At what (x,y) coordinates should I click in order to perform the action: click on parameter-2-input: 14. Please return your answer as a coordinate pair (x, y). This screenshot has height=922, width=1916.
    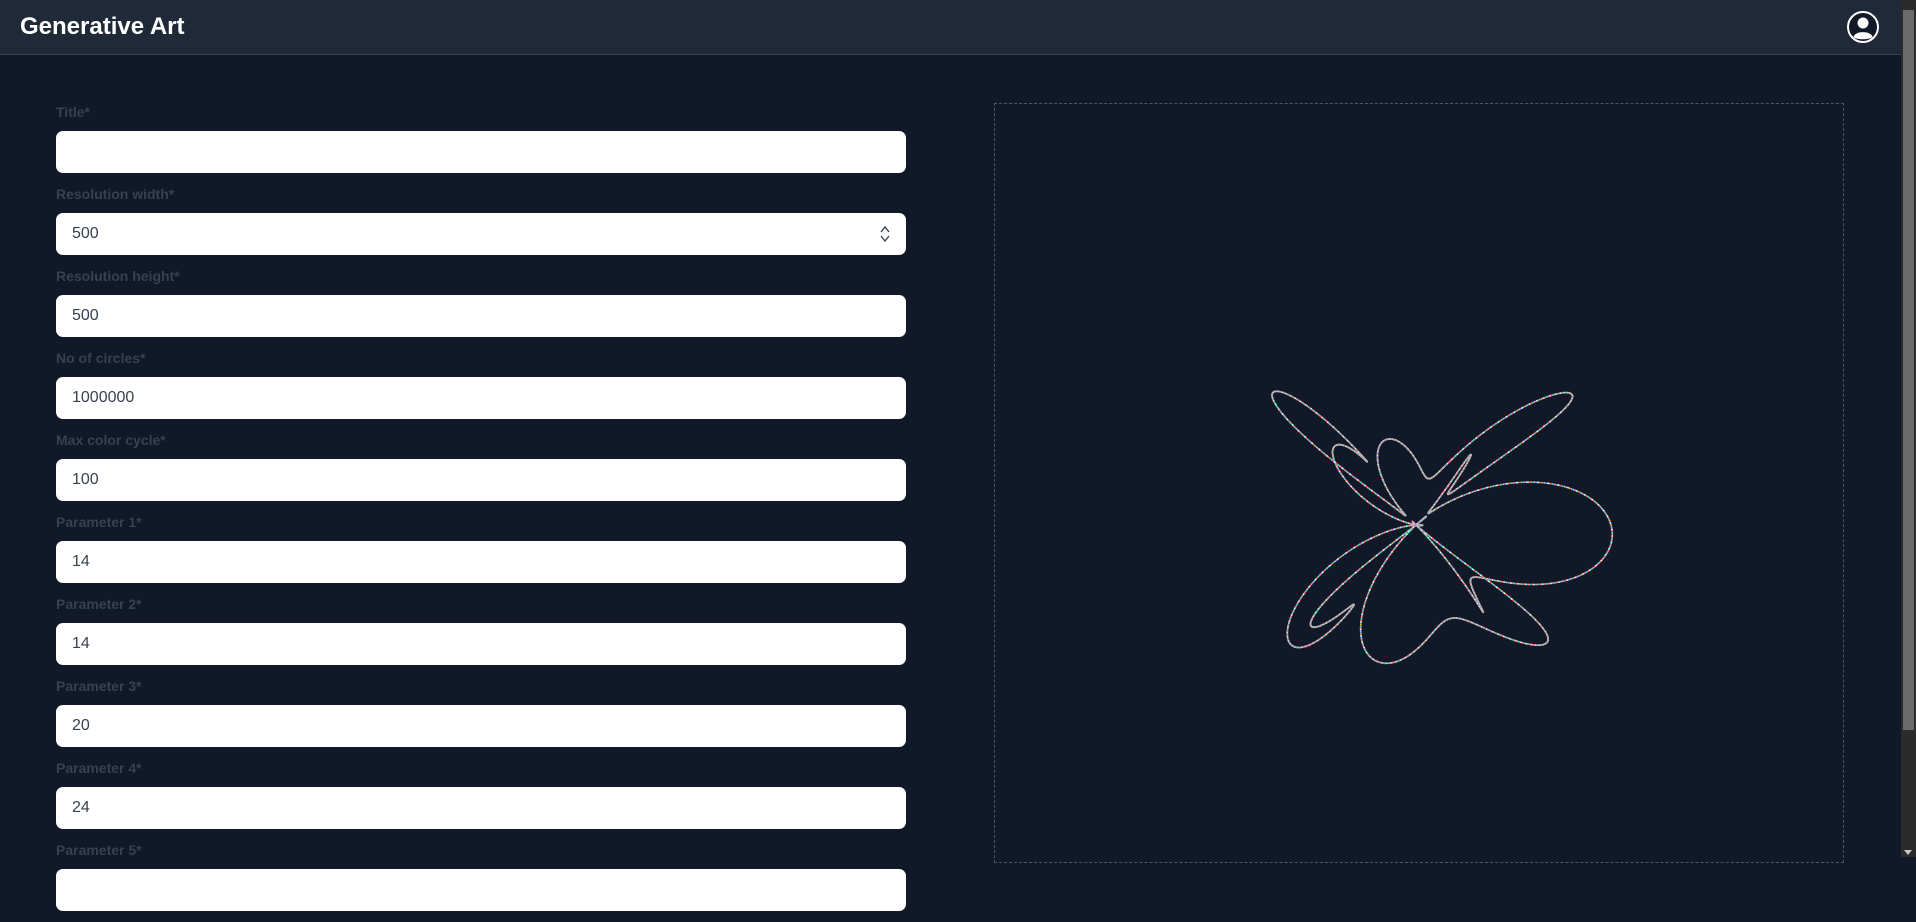
    Looking at the image, I should click on (481, 644).